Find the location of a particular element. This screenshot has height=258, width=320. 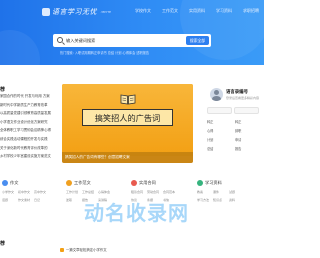

user-link: 申请 is located at coordinates (249, 141).